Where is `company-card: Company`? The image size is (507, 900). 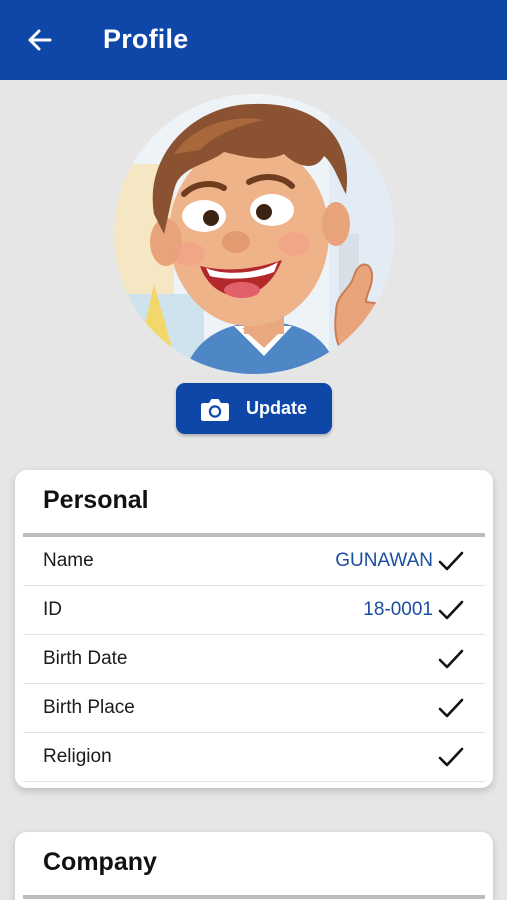 company-card: Company is located at coordinates (254, 866).